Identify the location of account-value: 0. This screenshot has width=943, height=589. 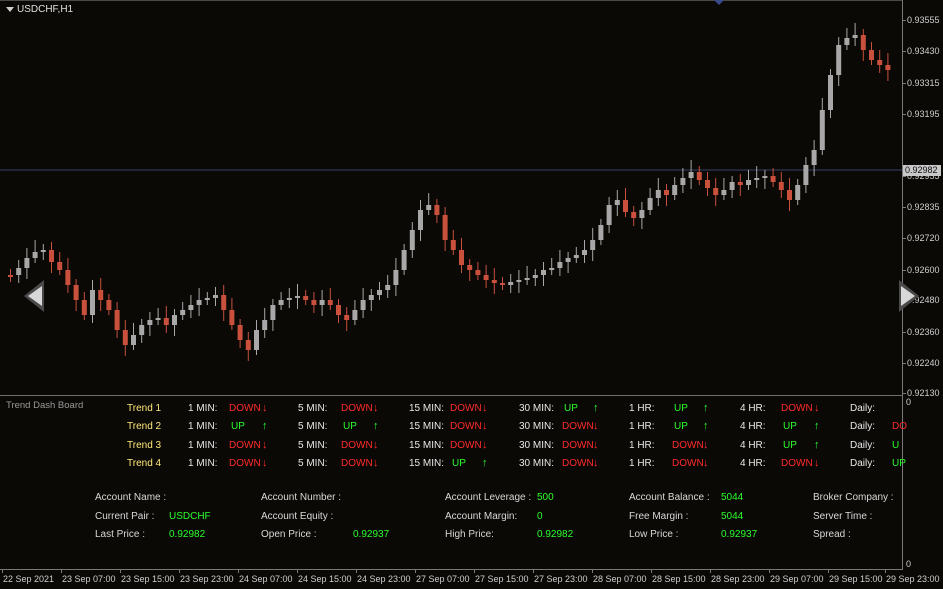
(540, 516).